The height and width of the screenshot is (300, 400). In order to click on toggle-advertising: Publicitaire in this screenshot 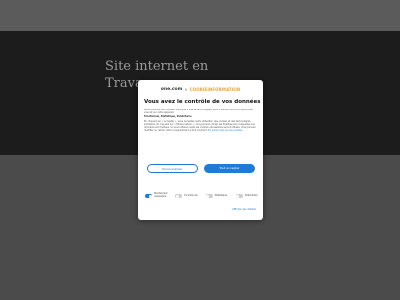, I will do `click(246, 195)`.